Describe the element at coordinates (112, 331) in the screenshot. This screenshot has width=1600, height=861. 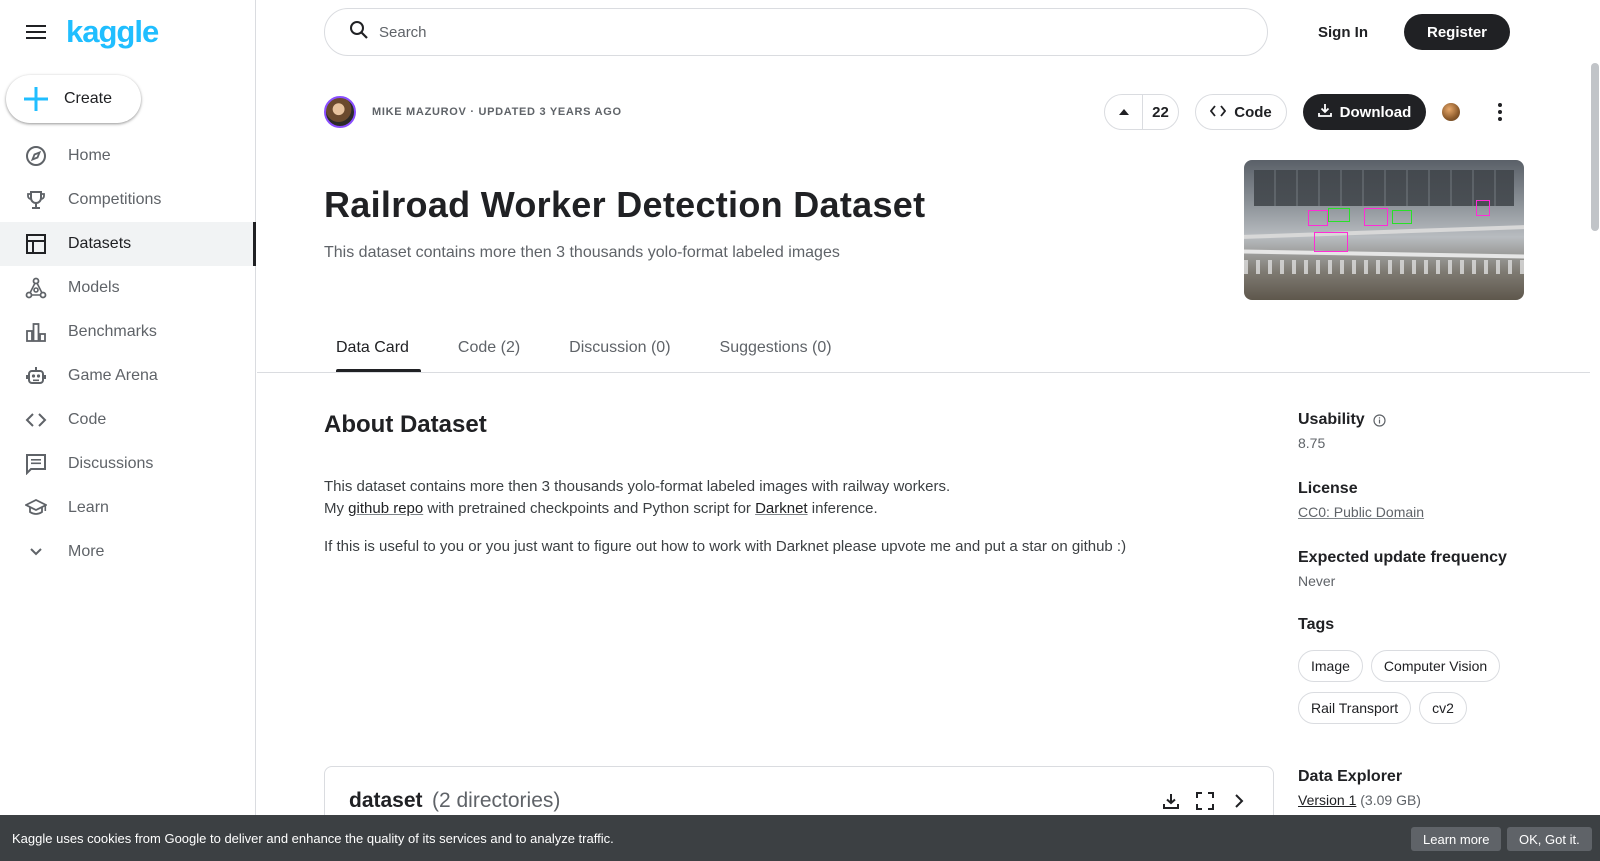
I see `sidebar-item-label: Benchmarks` at that location.